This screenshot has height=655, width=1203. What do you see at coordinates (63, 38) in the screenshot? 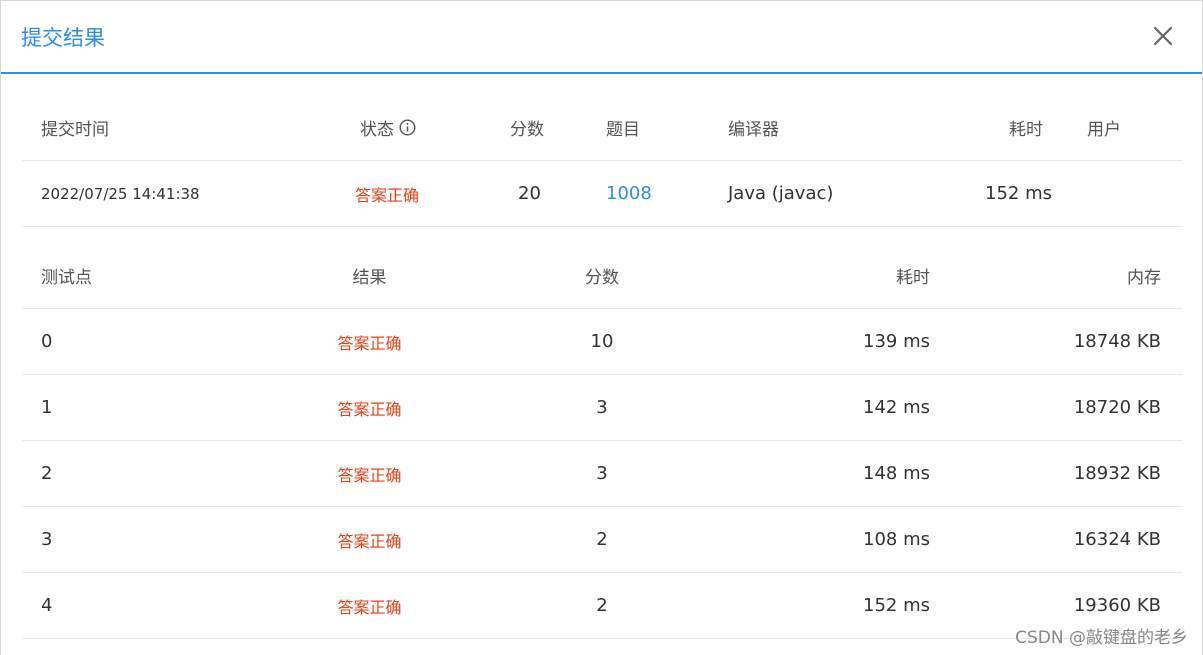
I see `dialog-title: 提交结果` at bounding box center [63, 38].